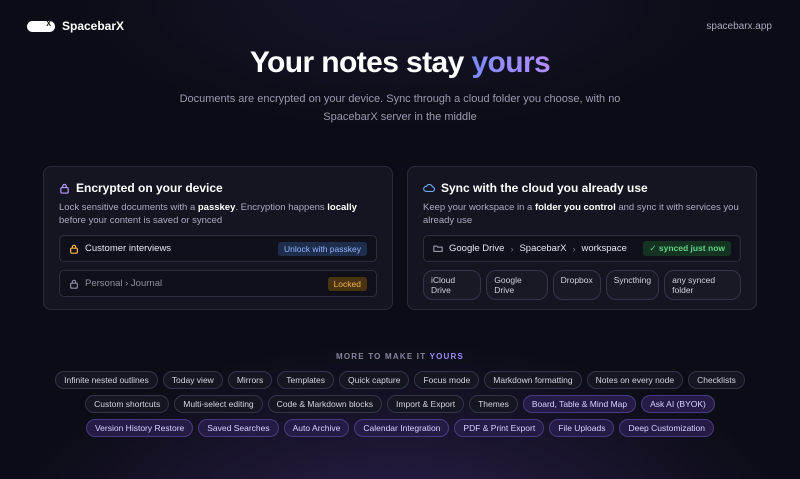 The width and height of the screenshot is (800, 479). What do you see at coordinates (192, 380) in the screenshot?
I see `feature-tag: Today view` at bounding box center [192, 380].